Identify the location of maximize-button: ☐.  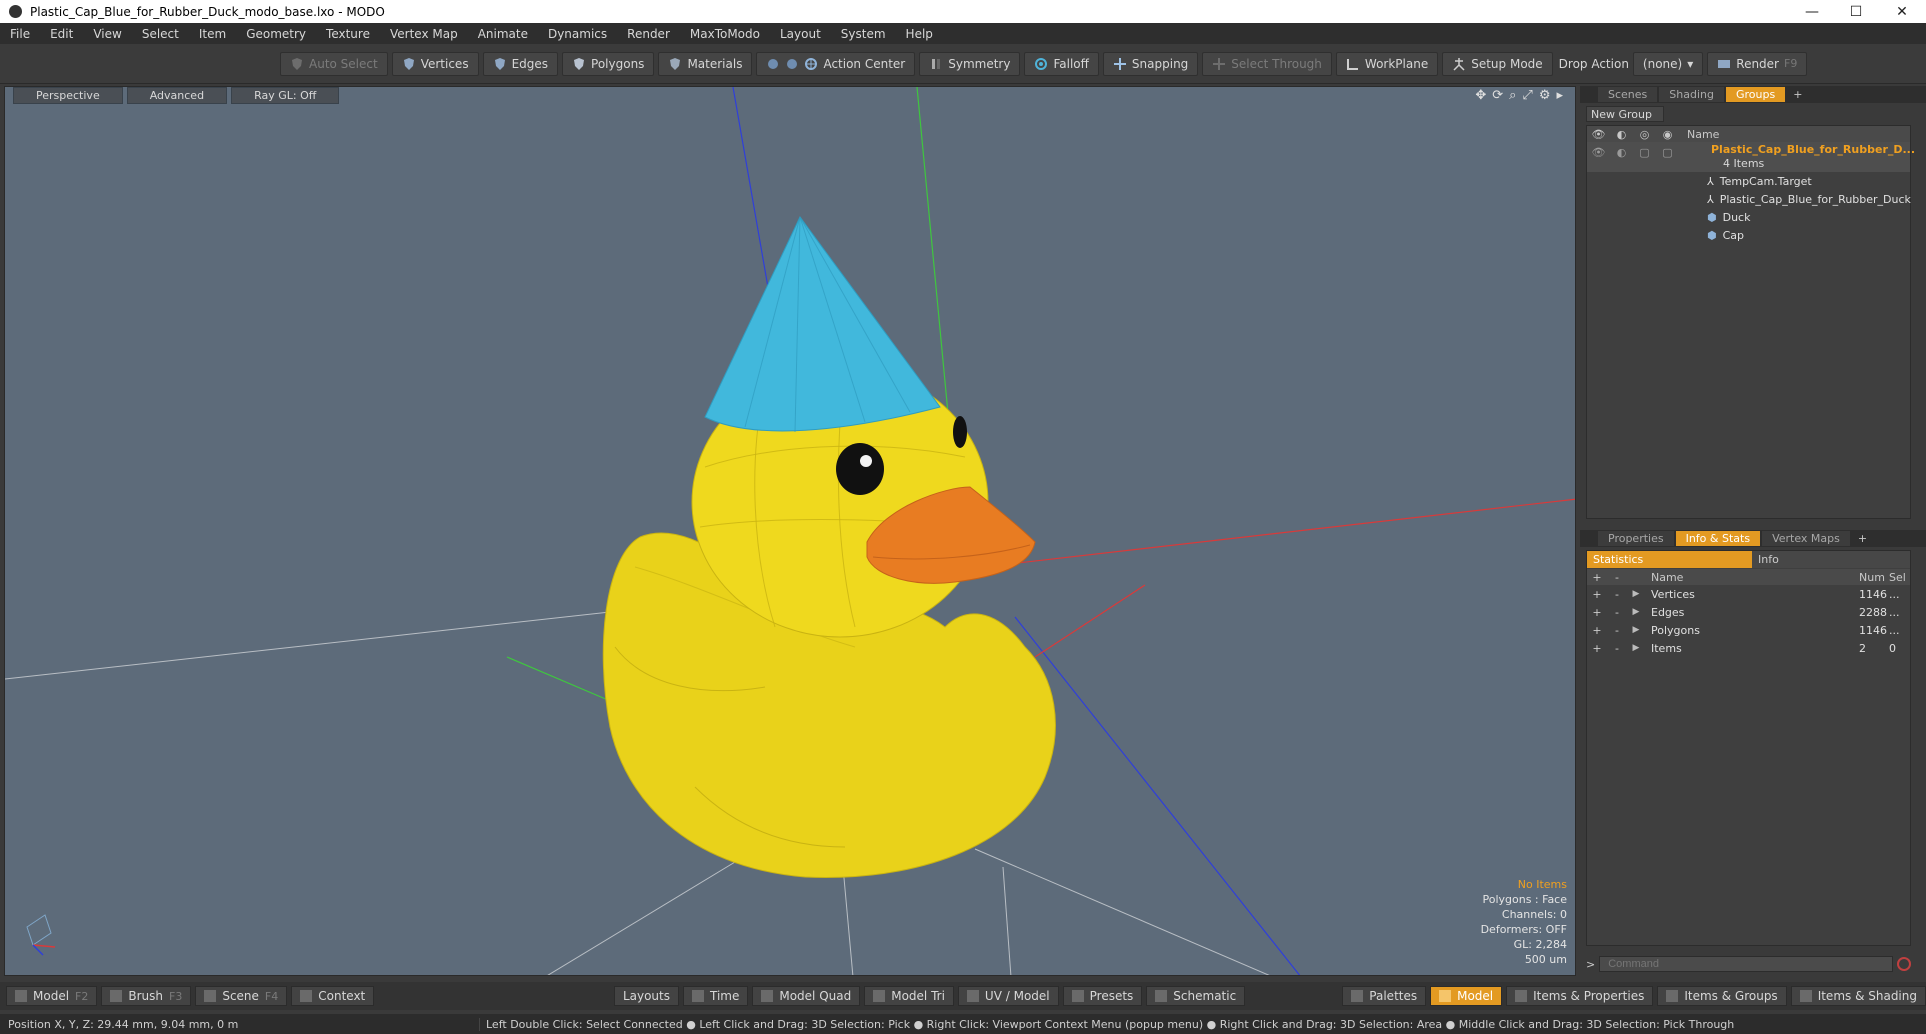
(1856, 11).